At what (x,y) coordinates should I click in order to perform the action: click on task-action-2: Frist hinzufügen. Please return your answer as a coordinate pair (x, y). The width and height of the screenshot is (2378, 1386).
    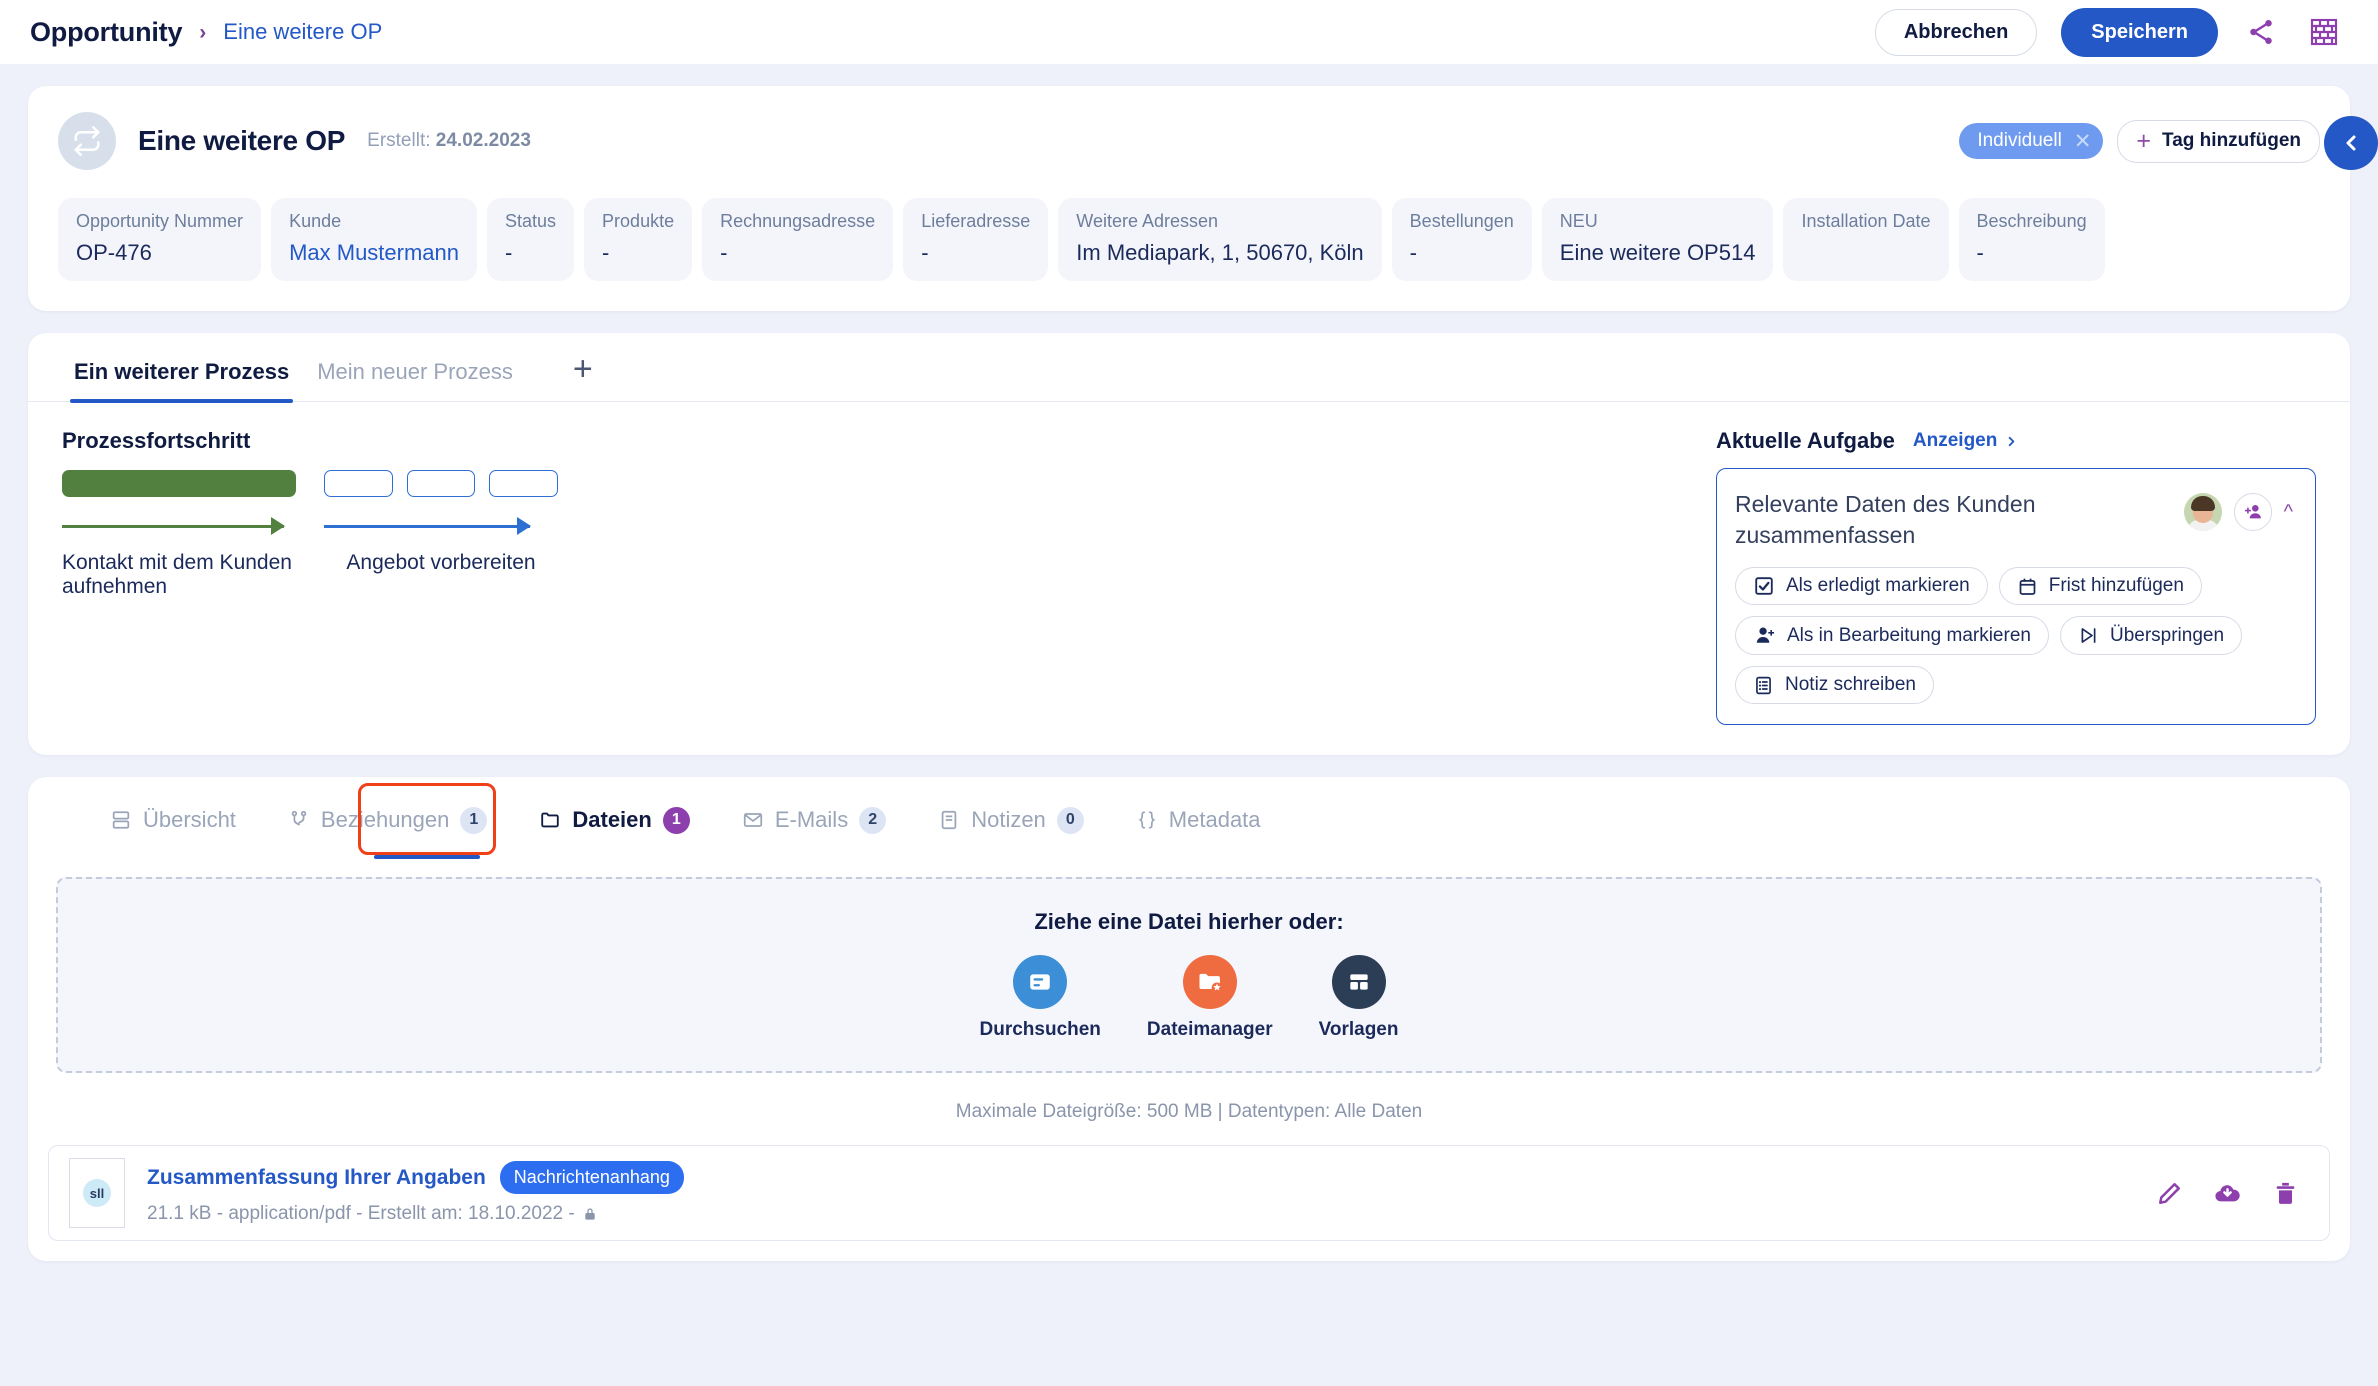
    Looking at the image, I should click on (2100, 586).